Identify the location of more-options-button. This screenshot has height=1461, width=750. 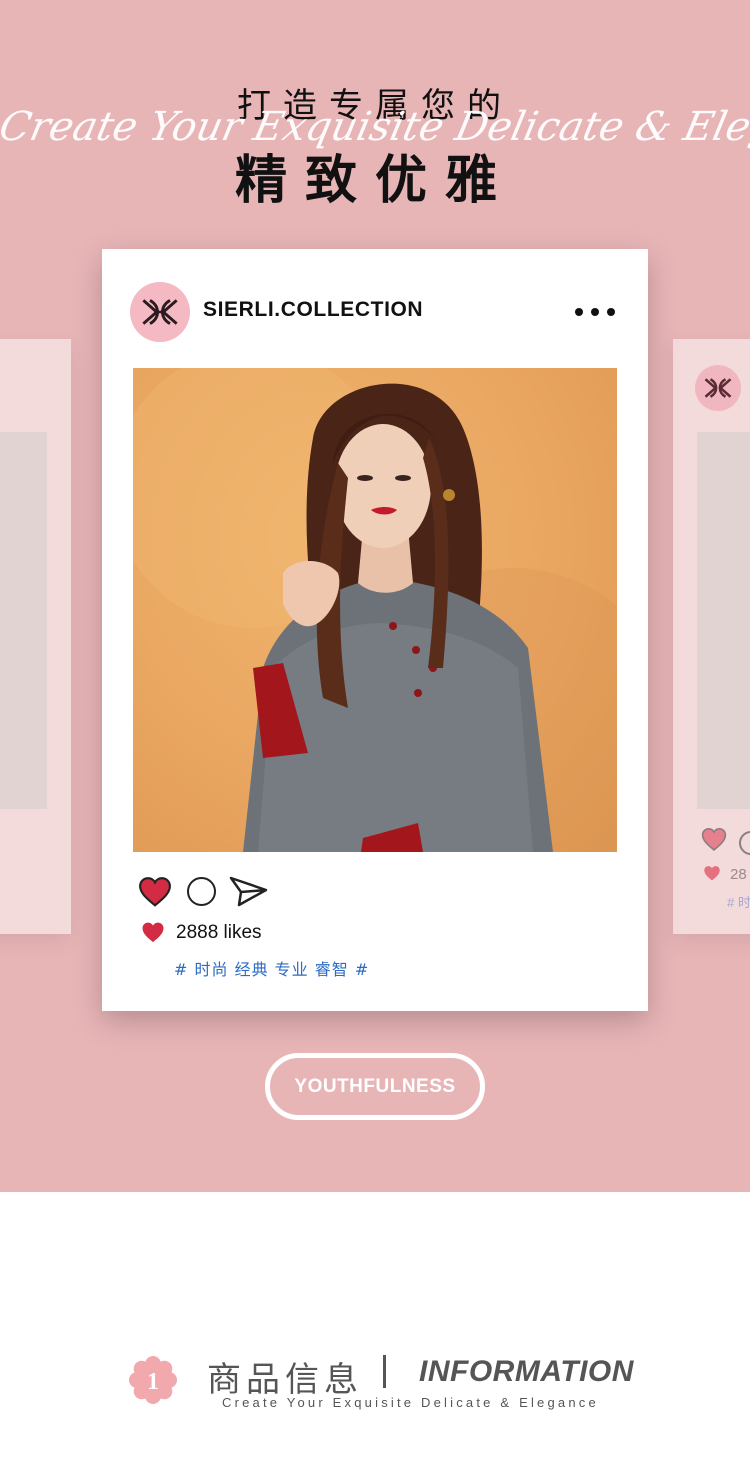
(595, 312).